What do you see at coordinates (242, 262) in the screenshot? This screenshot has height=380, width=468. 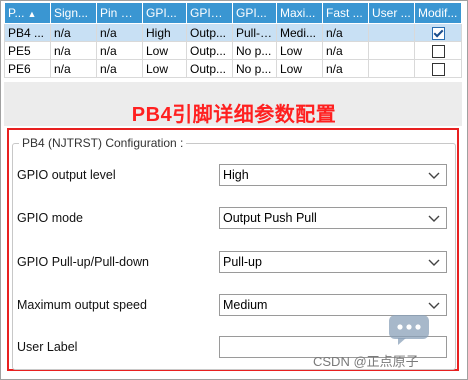 I see `select-value: Pull-up` at bounding box center [242, 262].